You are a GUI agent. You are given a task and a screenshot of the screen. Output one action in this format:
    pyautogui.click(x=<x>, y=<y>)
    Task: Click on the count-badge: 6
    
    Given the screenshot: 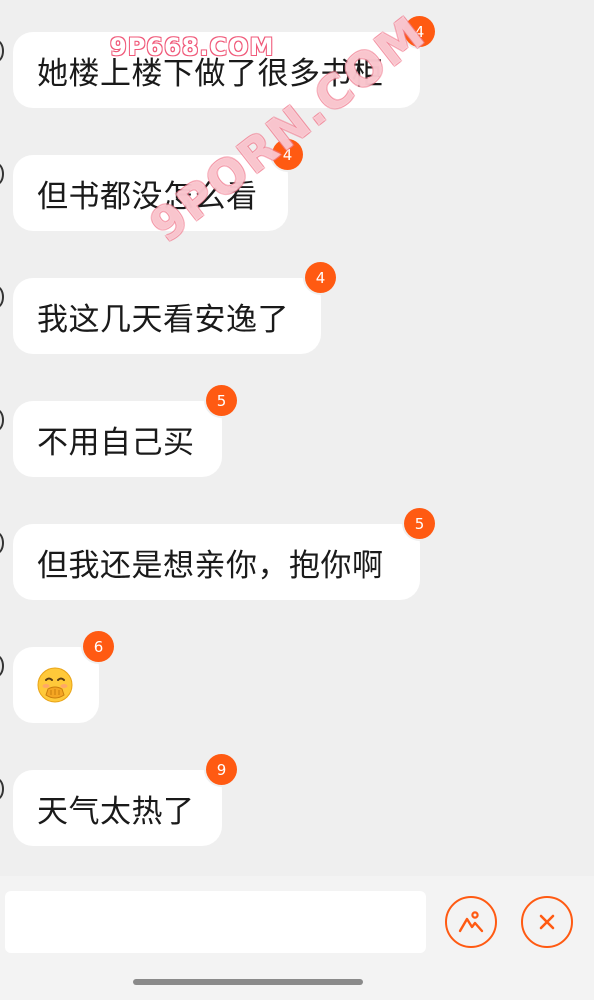 What is the action you would take?
    pyautogui.click(x=98, y=646)
    